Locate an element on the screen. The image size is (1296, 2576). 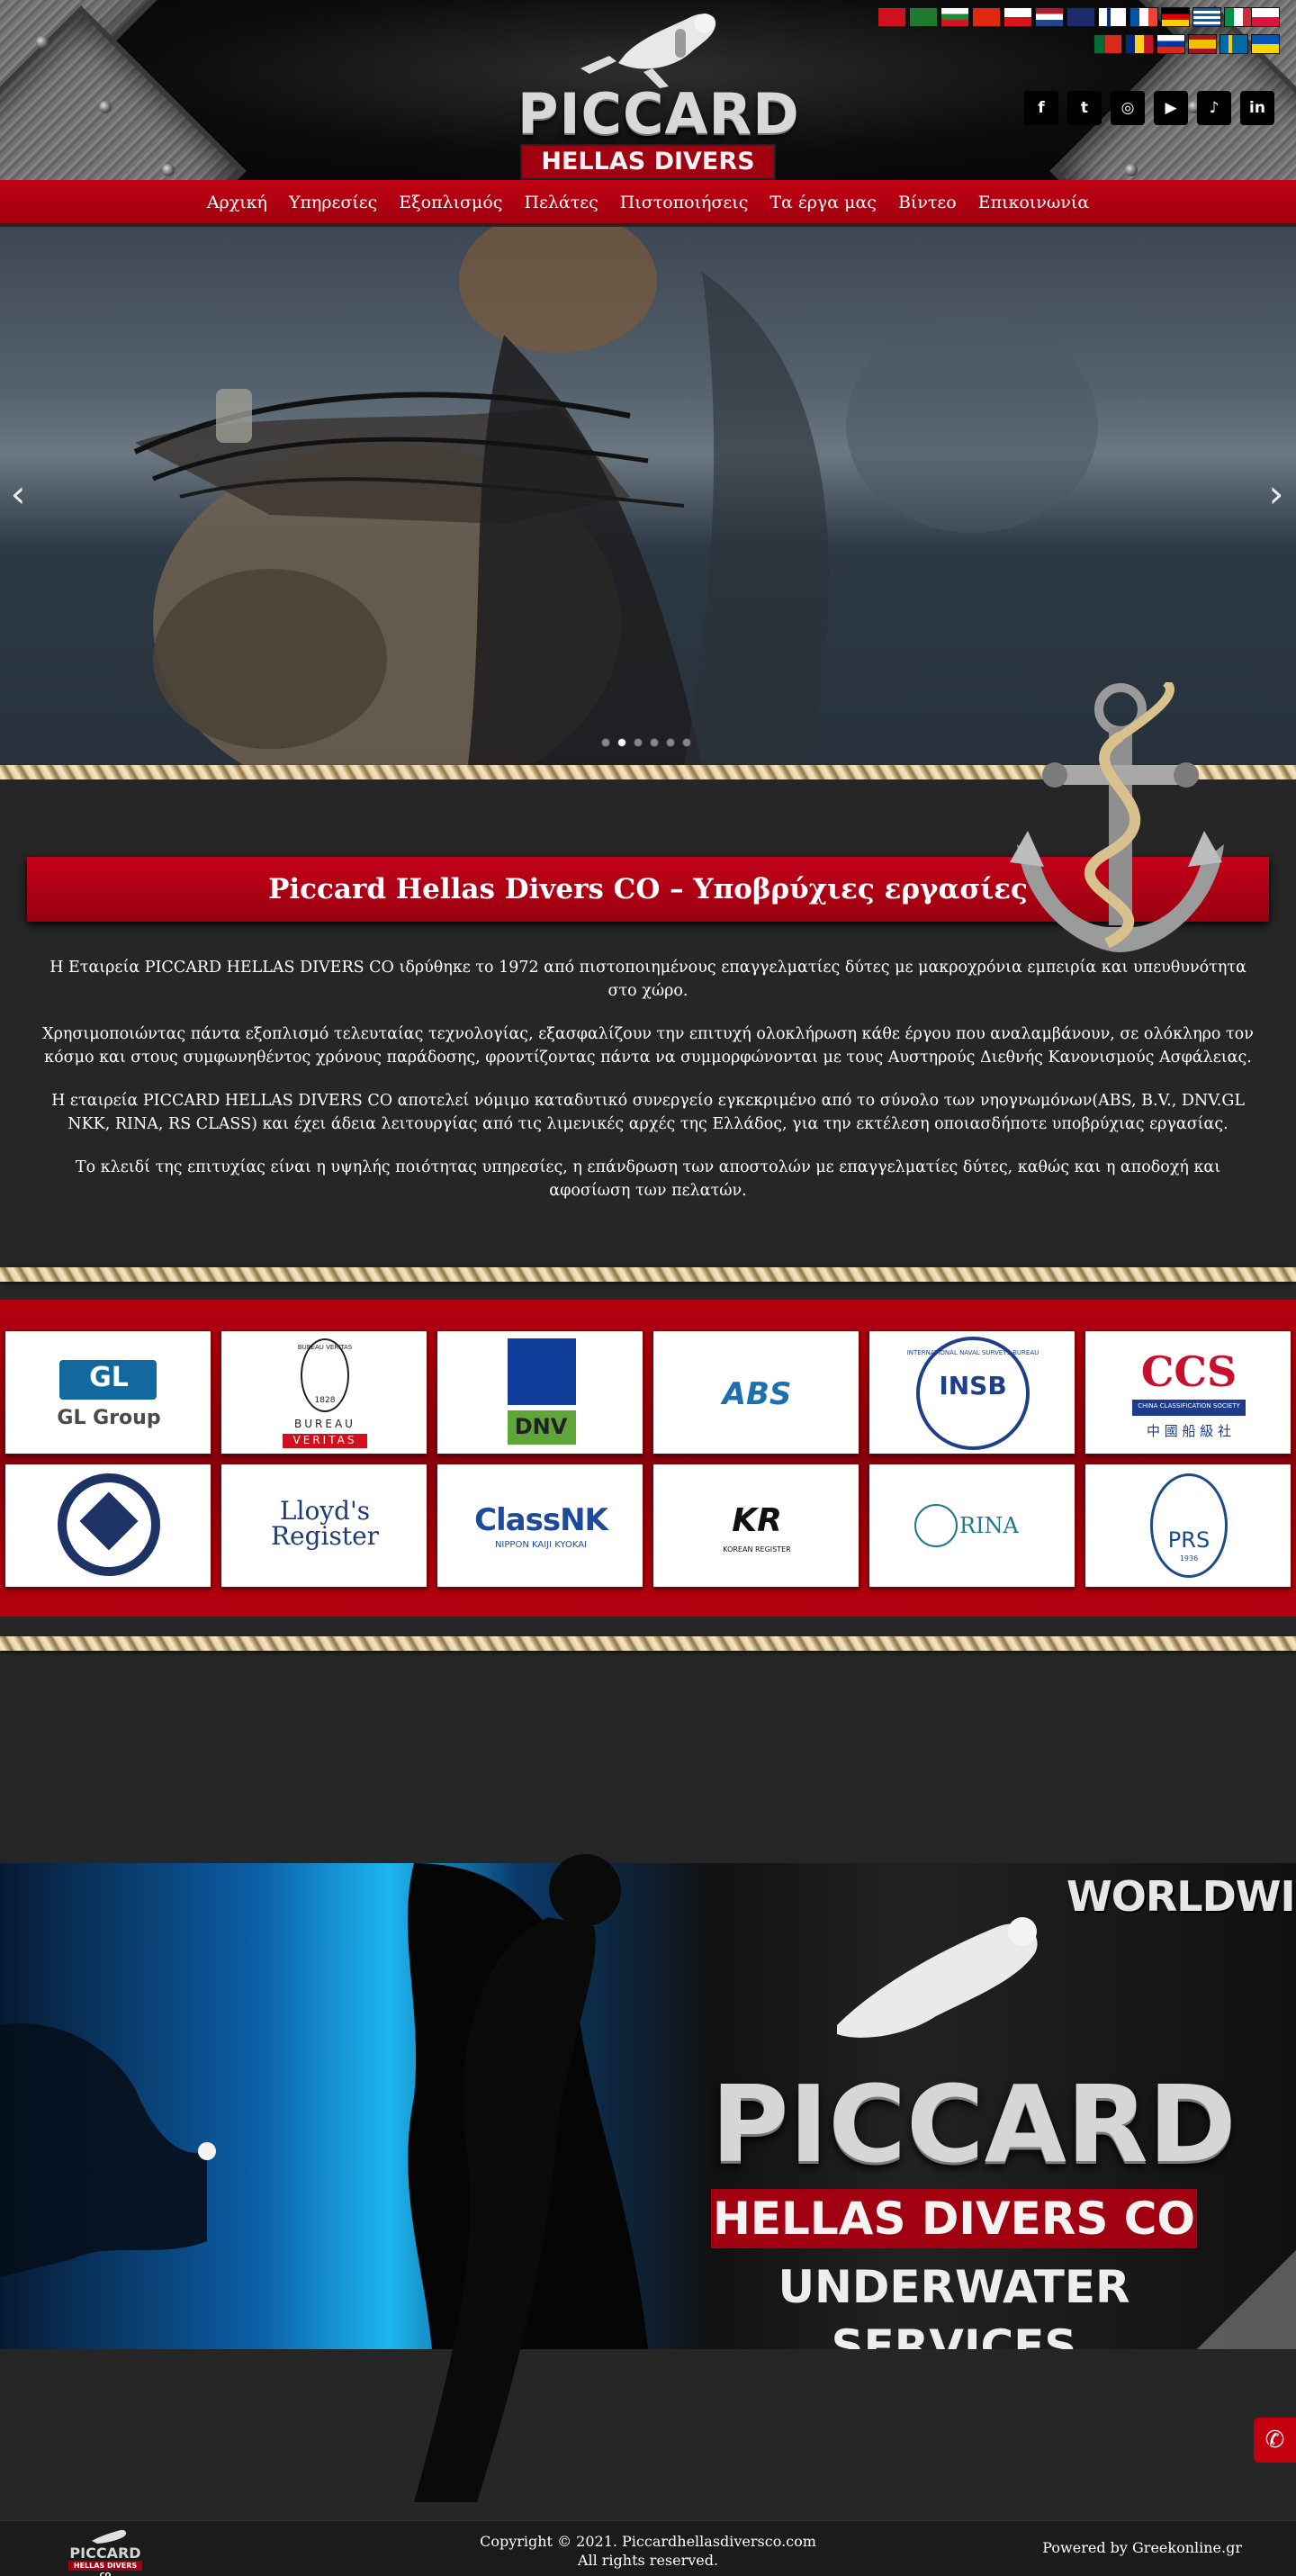
rope-divider is located at coordinates (648, 1274).